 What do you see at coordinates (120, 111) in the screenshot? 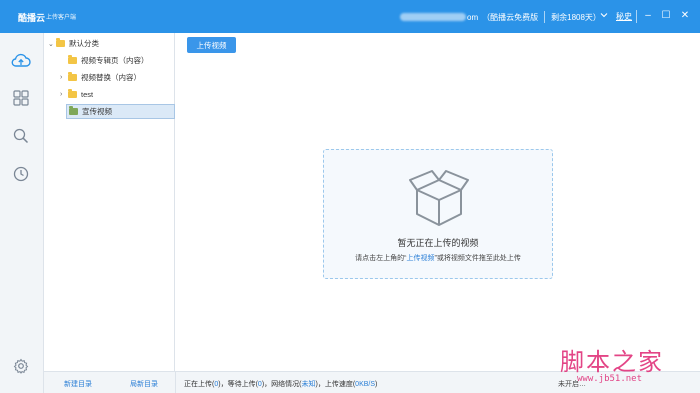
I see `tree-item-selected: 宣传视频` at bounding box center [120, 111].